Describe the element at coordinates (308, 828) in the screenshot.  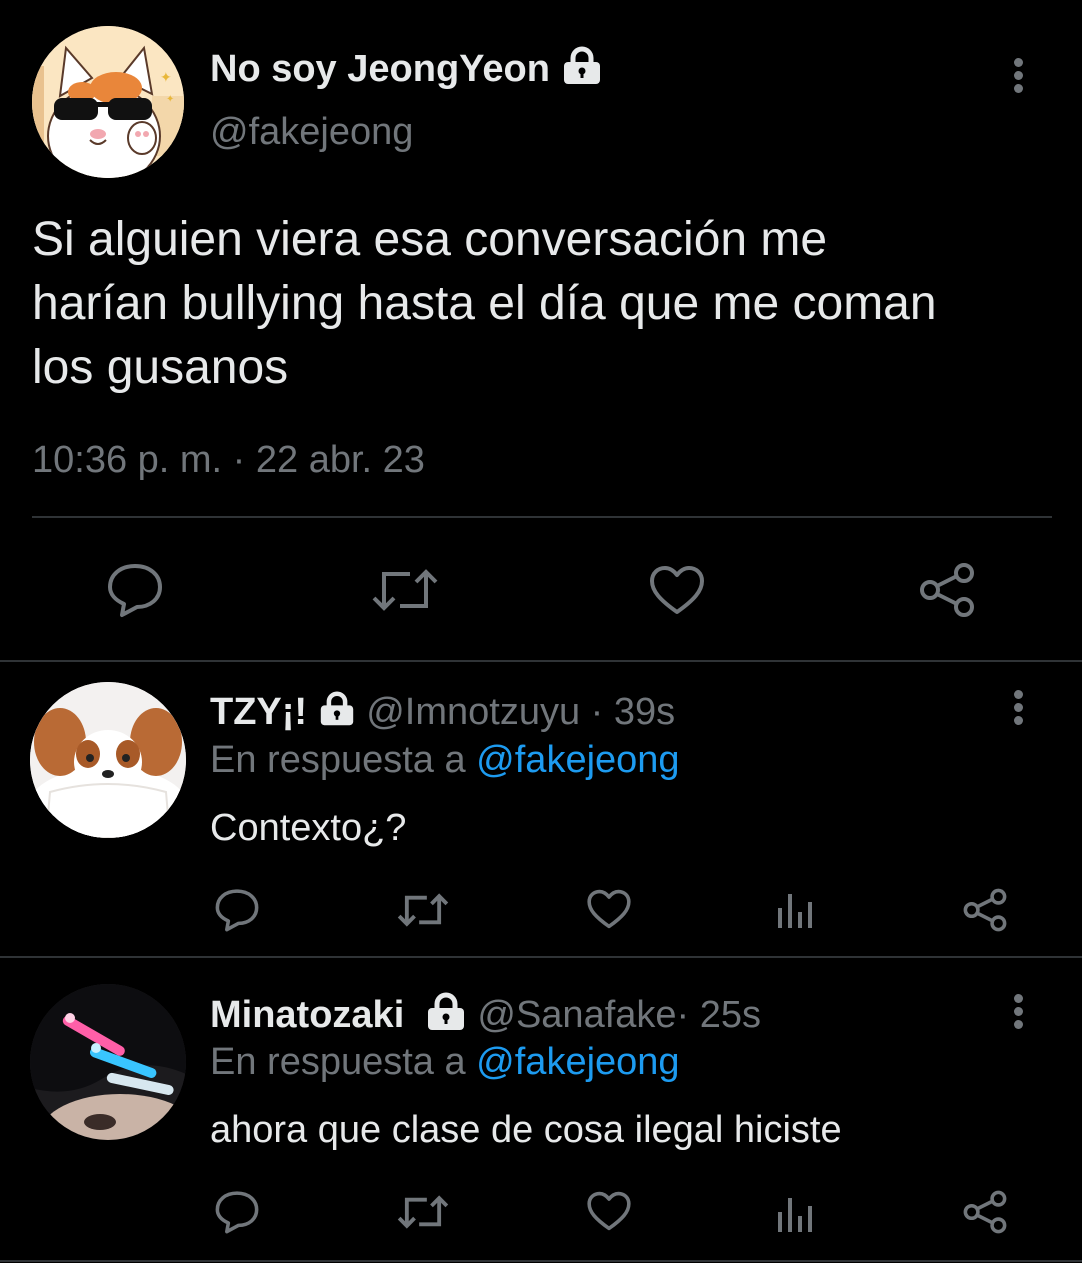
I see `reply-text: Contexto¿?` at that location.